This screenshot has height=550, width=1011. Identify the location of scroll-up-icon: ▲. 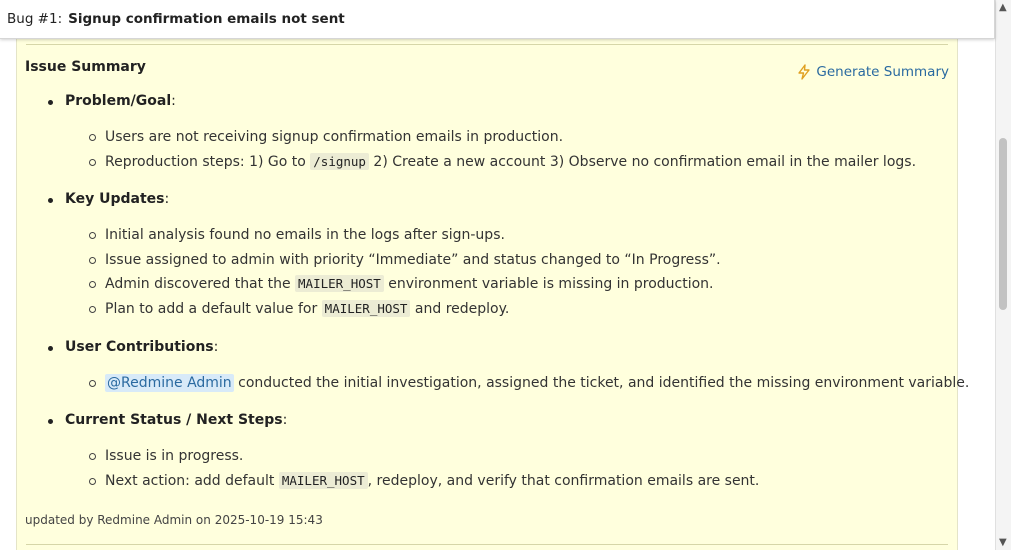
(1003, 7).